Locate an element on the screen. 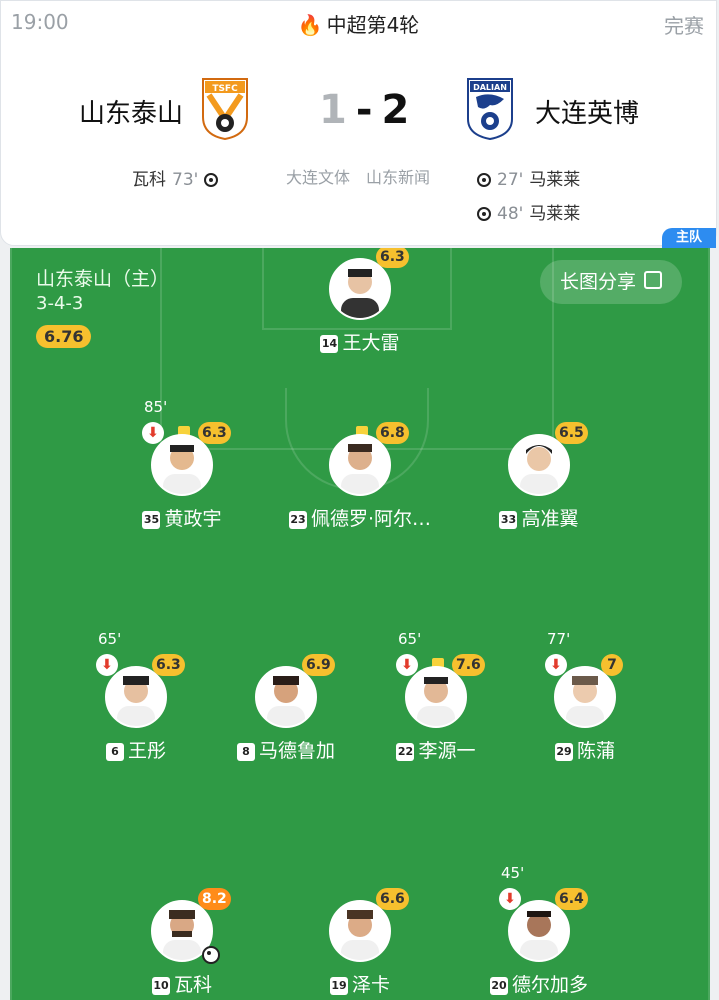  player-card: 85' ⬇ 6.3 35 黄政宇 is located at coordinates (182, 465).